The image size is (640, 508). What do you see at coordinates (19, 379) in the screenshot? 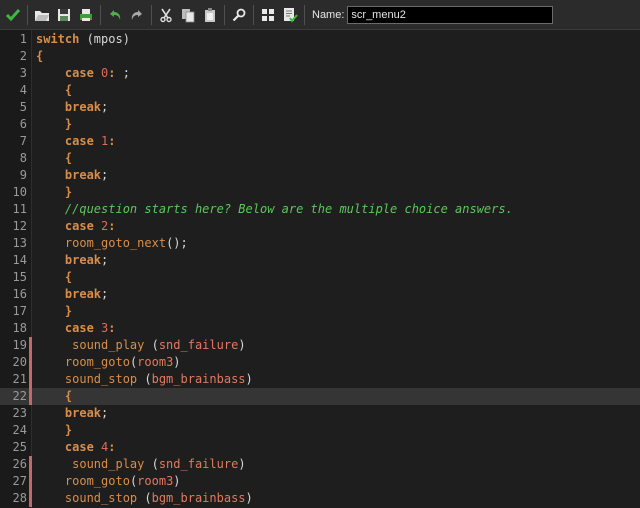
I see `line-number: 21` at bounding box center [19, 379].